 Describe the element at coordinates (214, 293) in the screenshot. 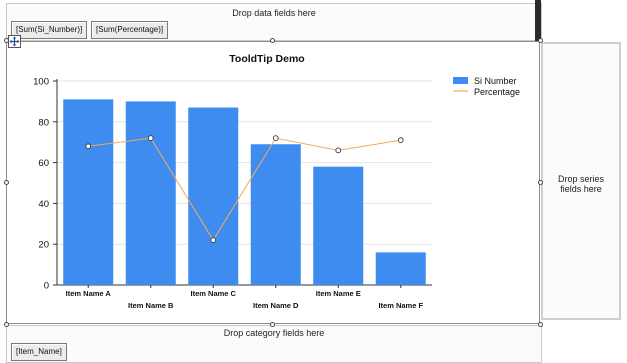

I see `x-tick-label: Item Name C` at that location.